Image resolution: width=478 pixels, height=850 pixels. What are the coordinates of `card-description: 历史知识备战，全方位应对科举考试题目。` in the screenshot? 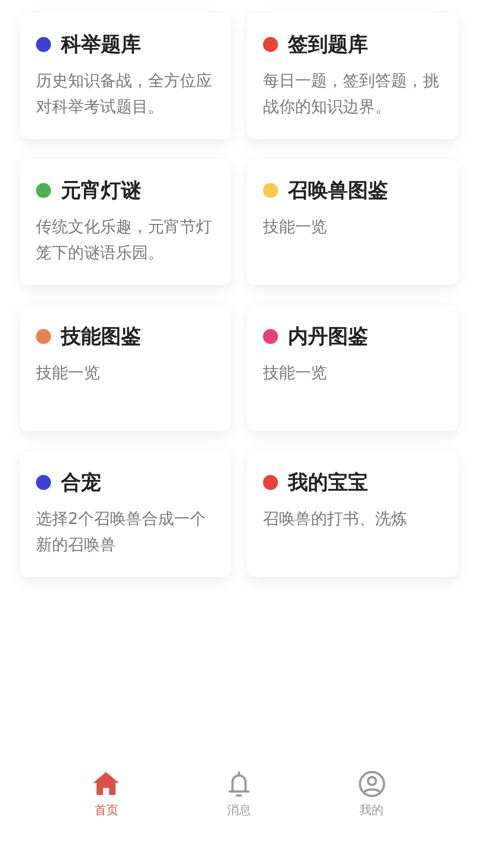 It's located at (124, 94).